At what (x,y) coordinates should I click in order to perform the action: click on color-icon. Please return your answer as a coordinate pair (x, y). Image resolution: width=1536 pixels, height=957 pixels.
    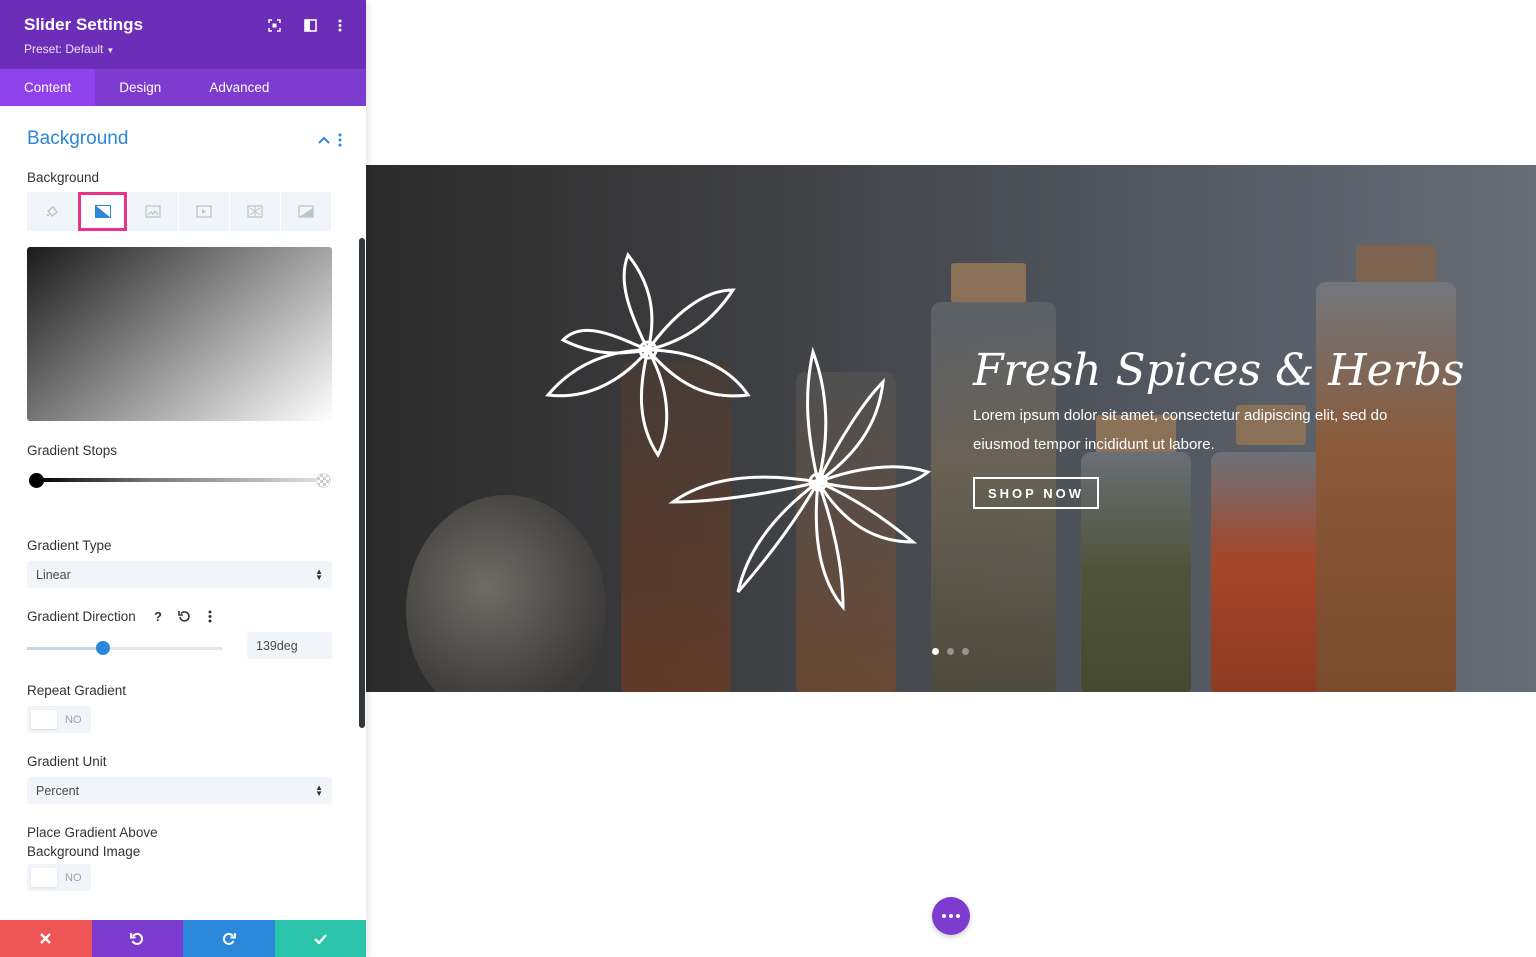
    Looking at the image, I should click on (52, 211).